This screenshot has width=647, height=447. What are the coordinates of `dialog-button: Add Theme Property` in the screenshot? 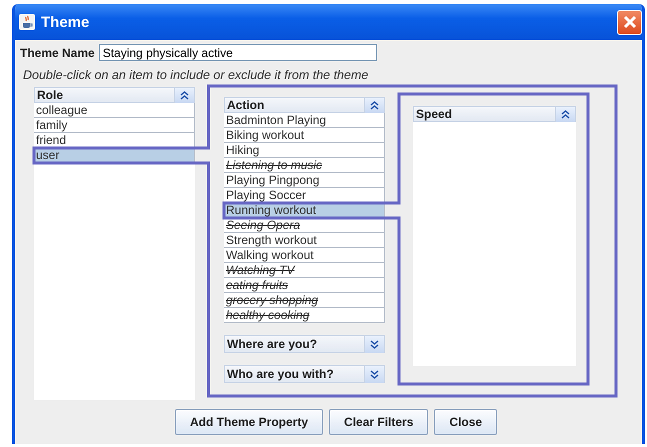 It's located at (249, 422).